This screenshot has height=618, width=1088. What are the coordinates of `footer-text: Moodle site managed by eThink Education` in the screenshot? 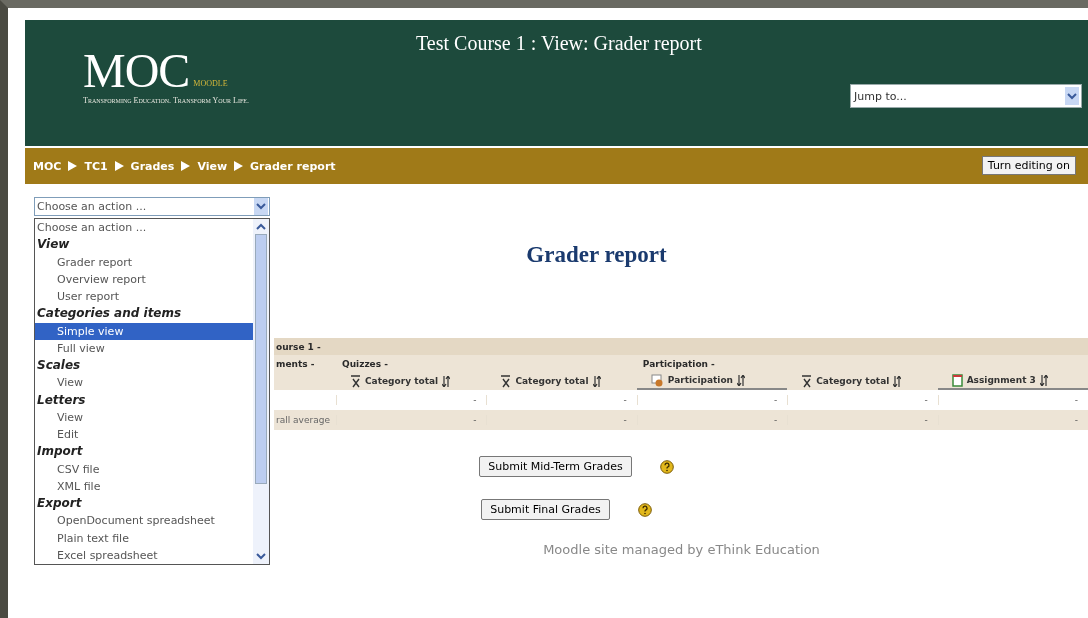 It's located at (681, 549).